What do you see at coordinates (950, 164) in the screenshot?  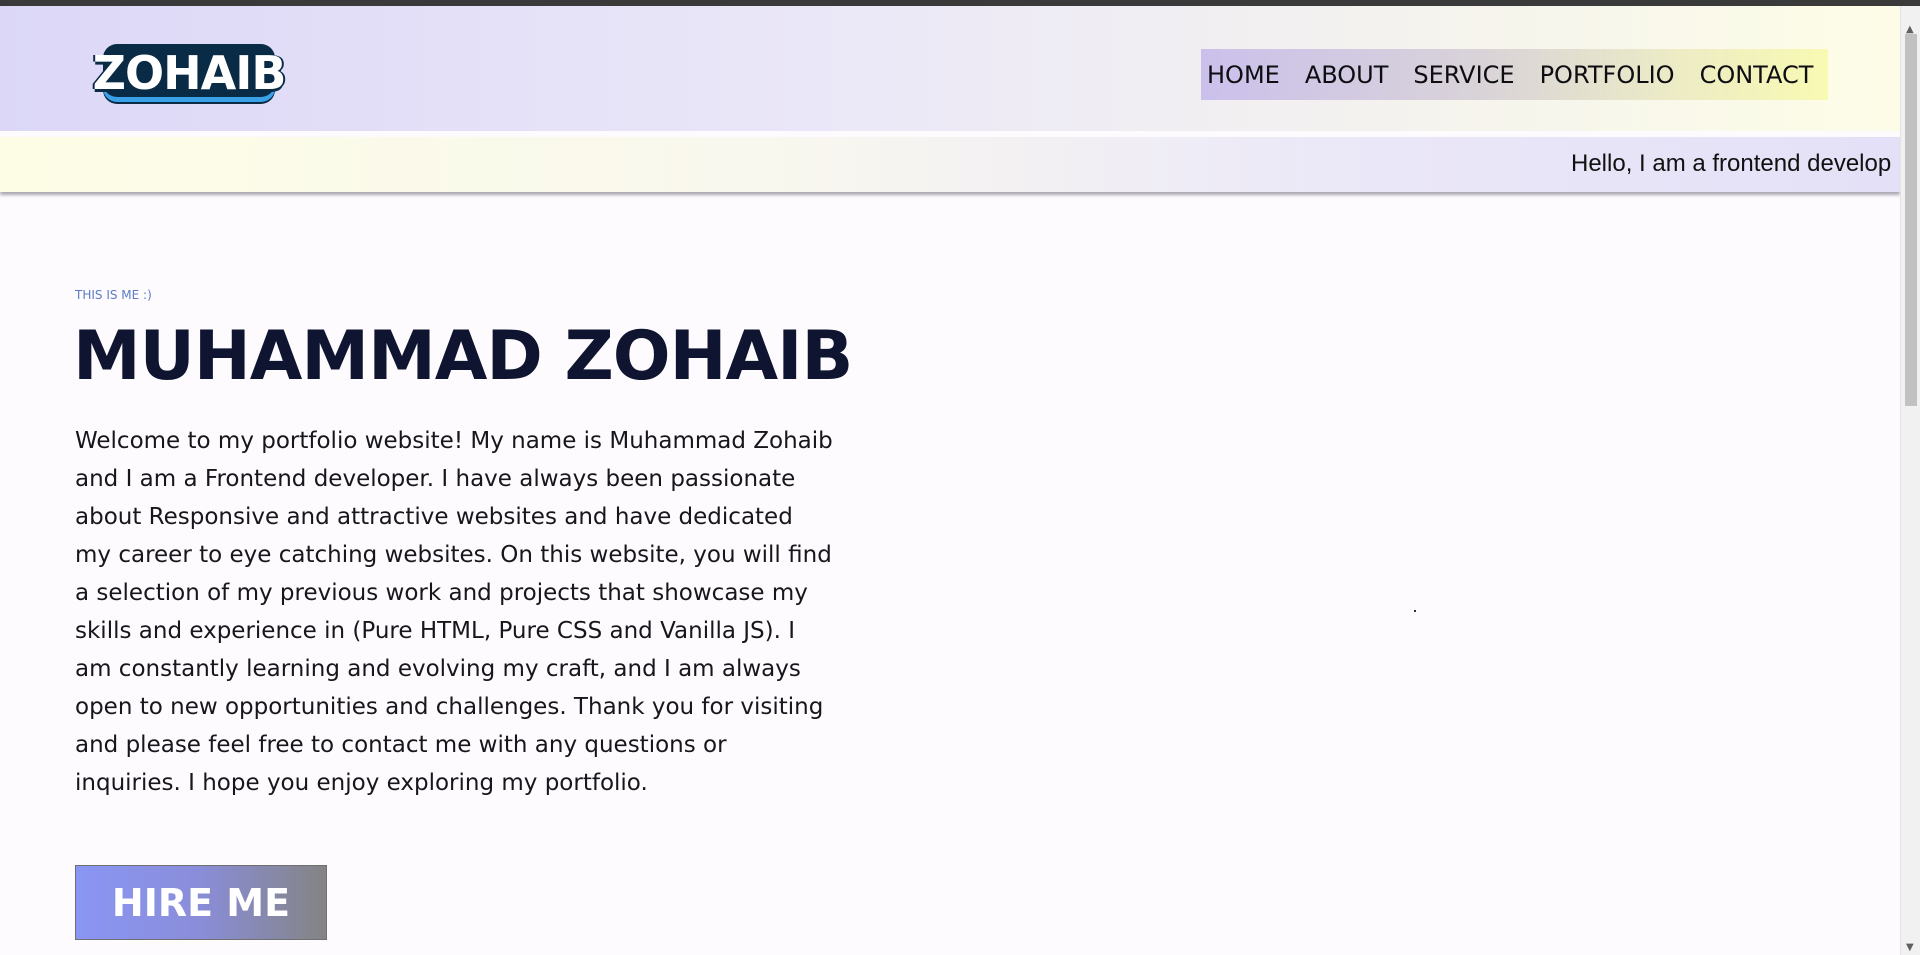 I see `marquee-banner: Hello, I am a frontend develop` at bounding box center [950, 164].